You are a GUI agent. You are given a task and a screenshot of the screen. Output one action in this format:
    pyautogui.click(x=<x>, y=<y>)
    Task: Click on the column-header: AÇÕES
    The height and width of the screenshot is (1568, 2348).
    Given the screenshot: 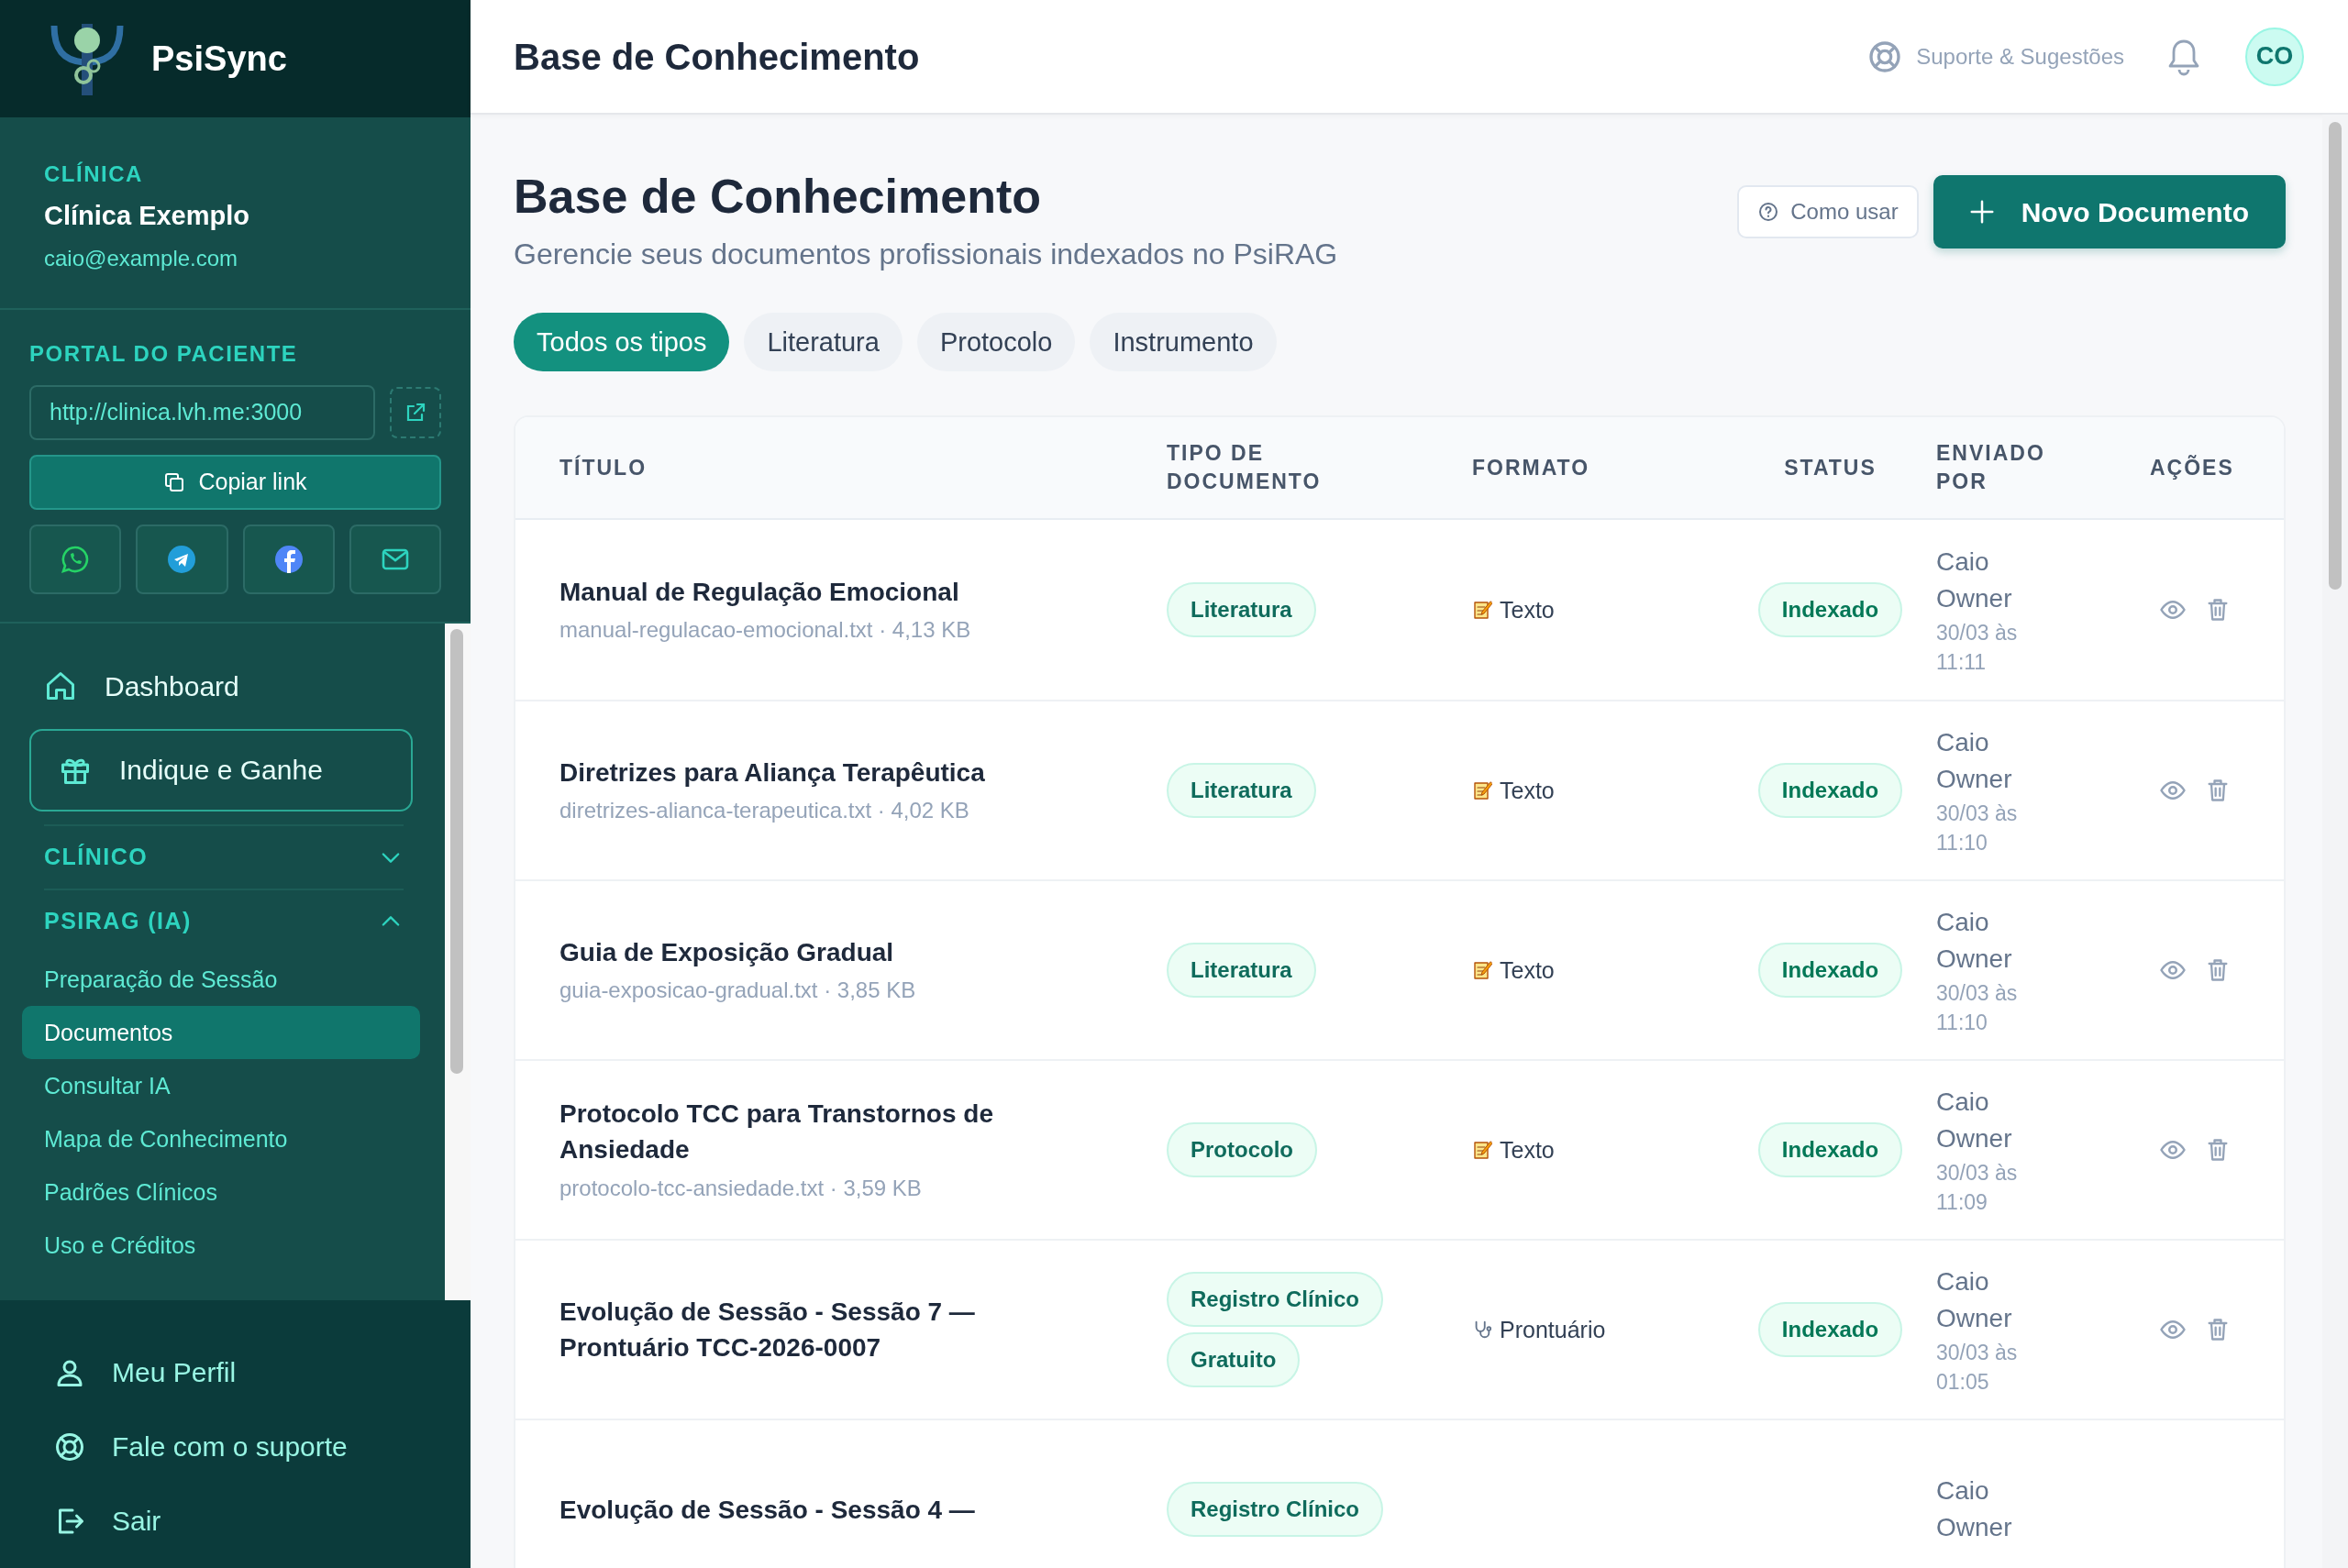 What is the action you would take?
    pyautogui.click(x=2192, y=468)
    